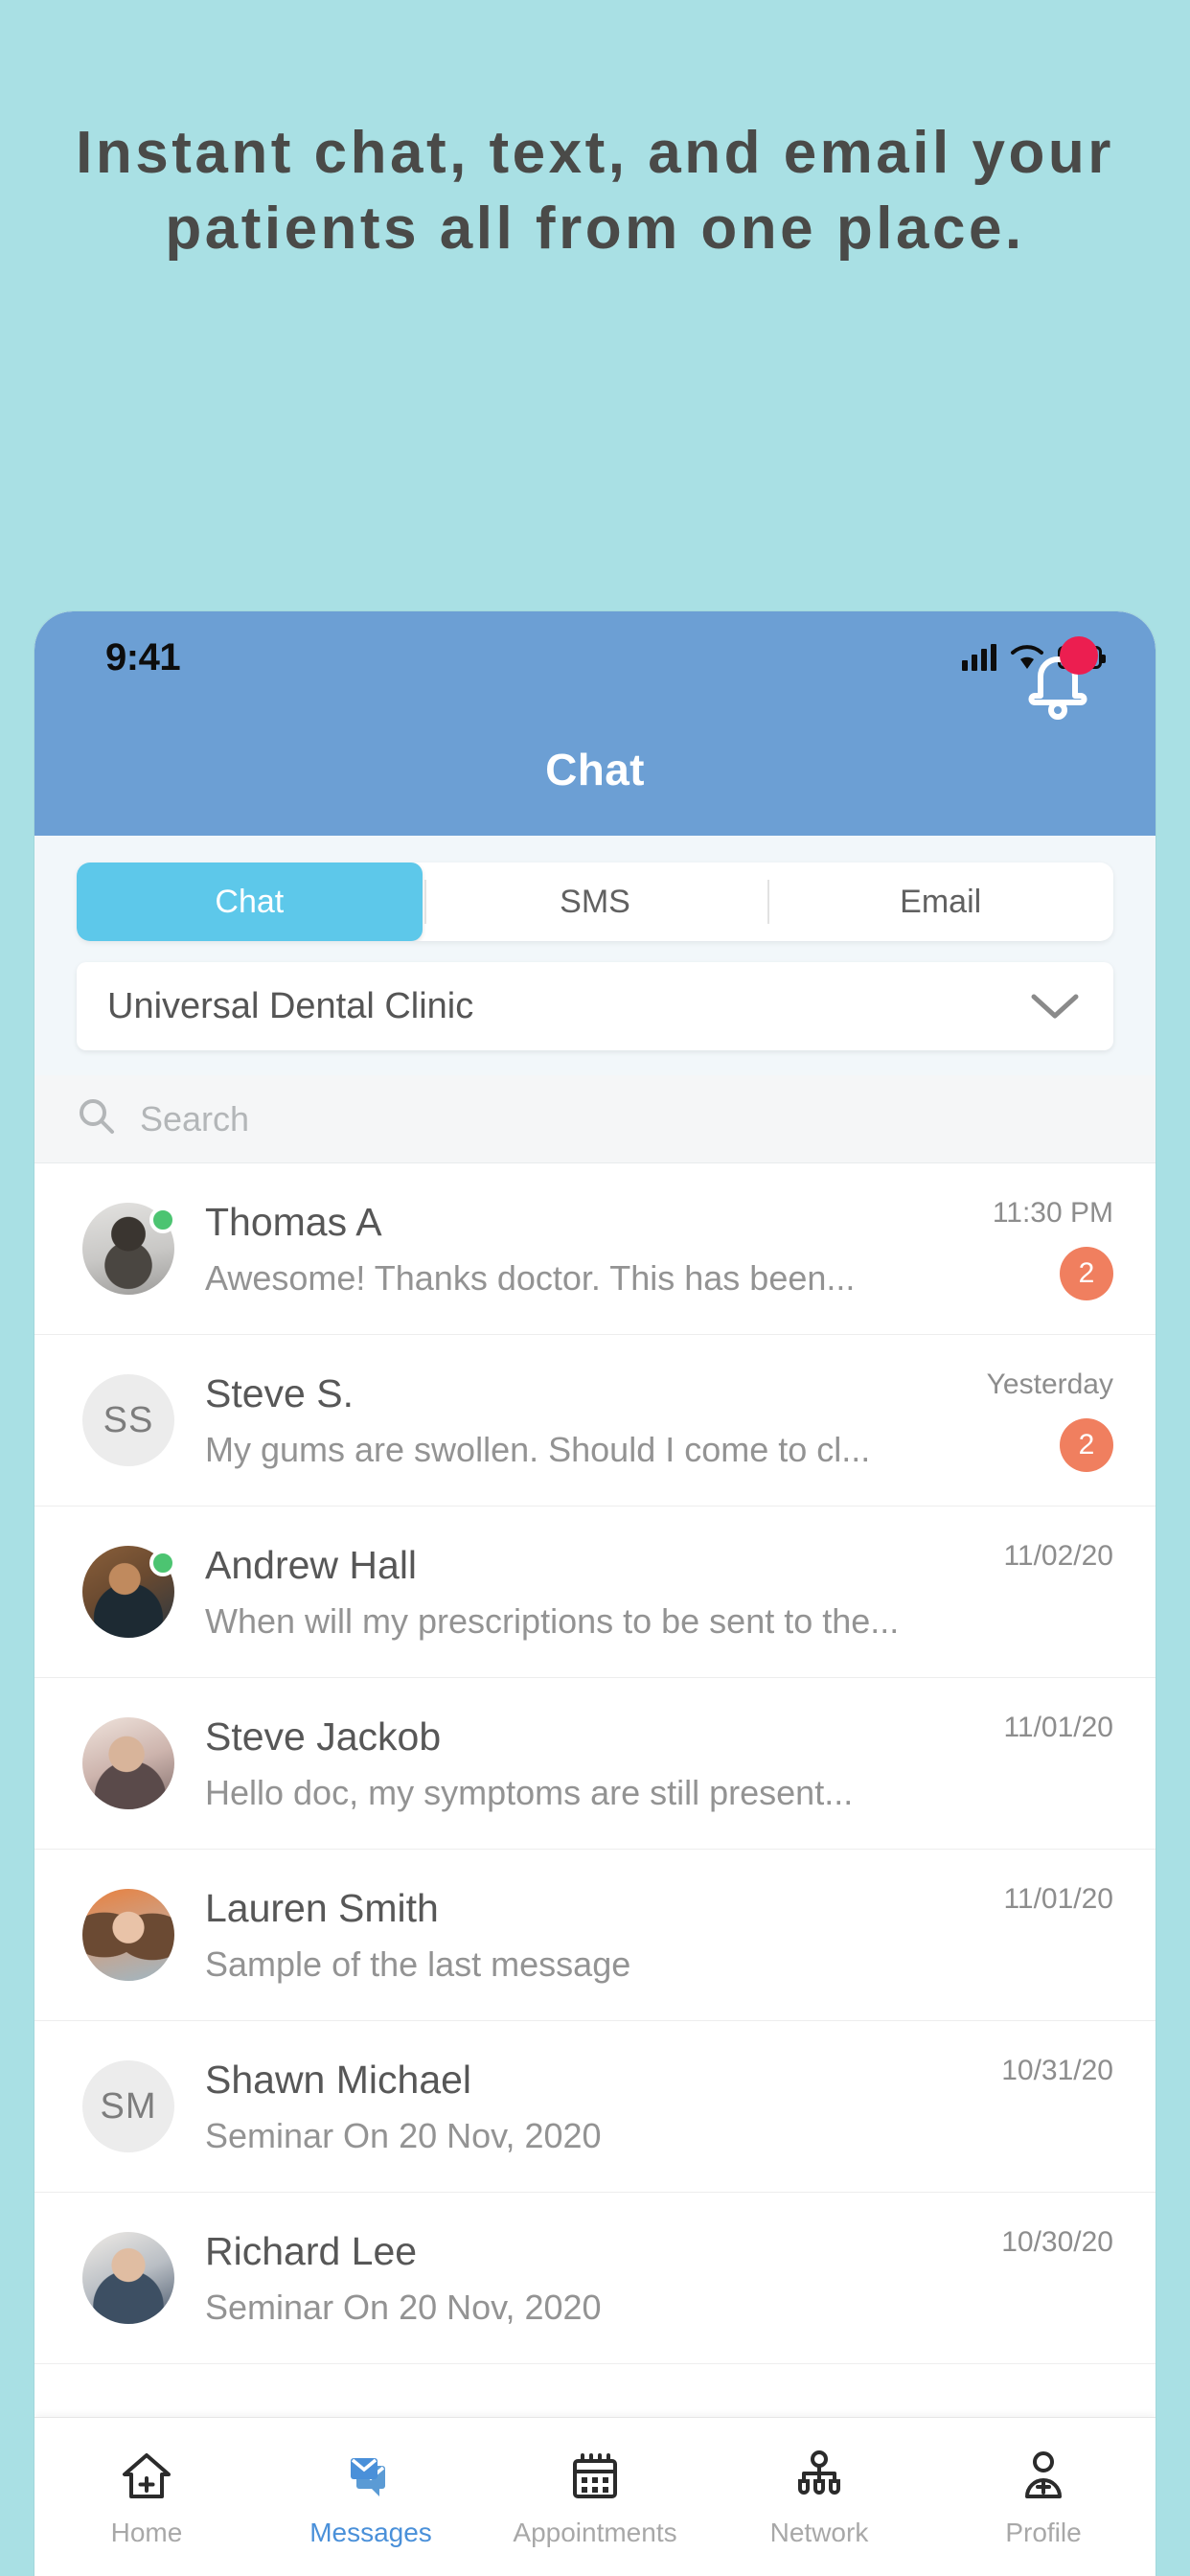 Image resolution: width=1190 pixels, height=2576 pixels. I want to click on nav-label-messages: Messages, so click(371, 2532).